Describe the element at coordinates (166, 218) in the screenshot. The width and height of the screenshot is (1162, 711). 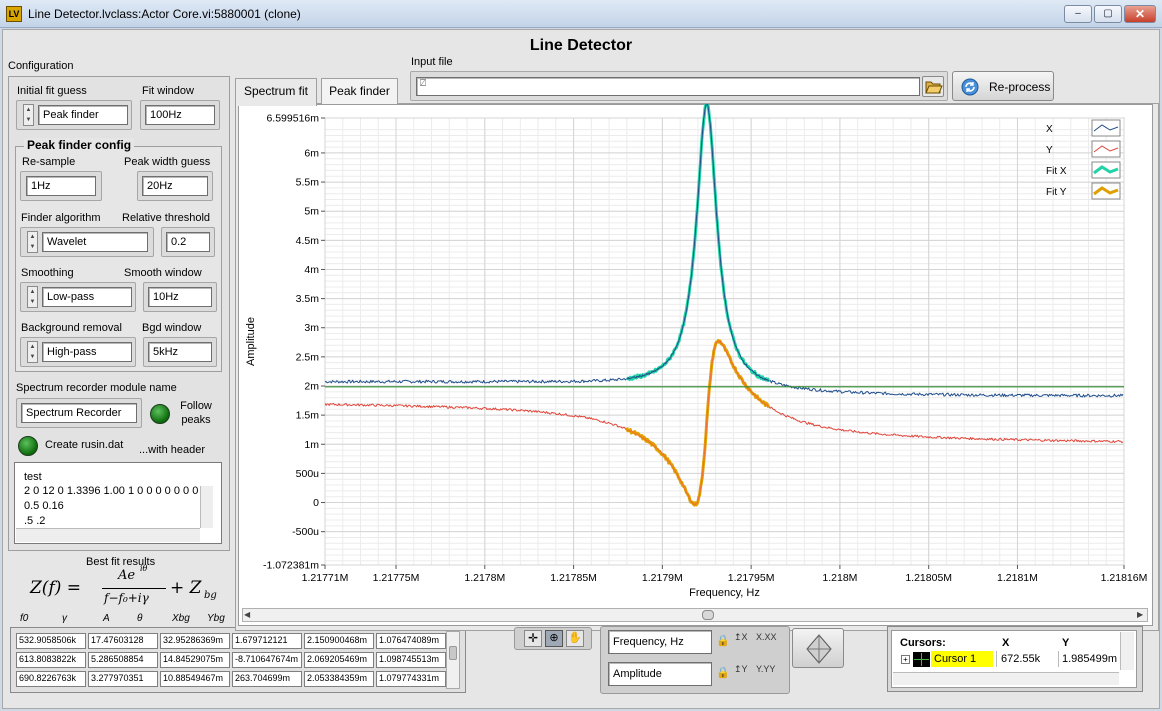
I see `relative-threshold-label: Relative threshold` at that location.